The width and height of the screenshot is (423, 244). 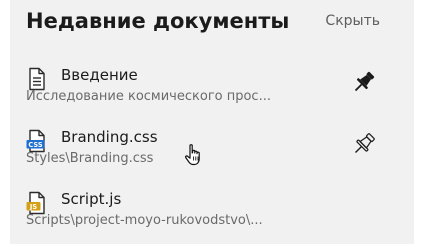 I want to click on pin-outline-icon, so click(x=364, y=144).